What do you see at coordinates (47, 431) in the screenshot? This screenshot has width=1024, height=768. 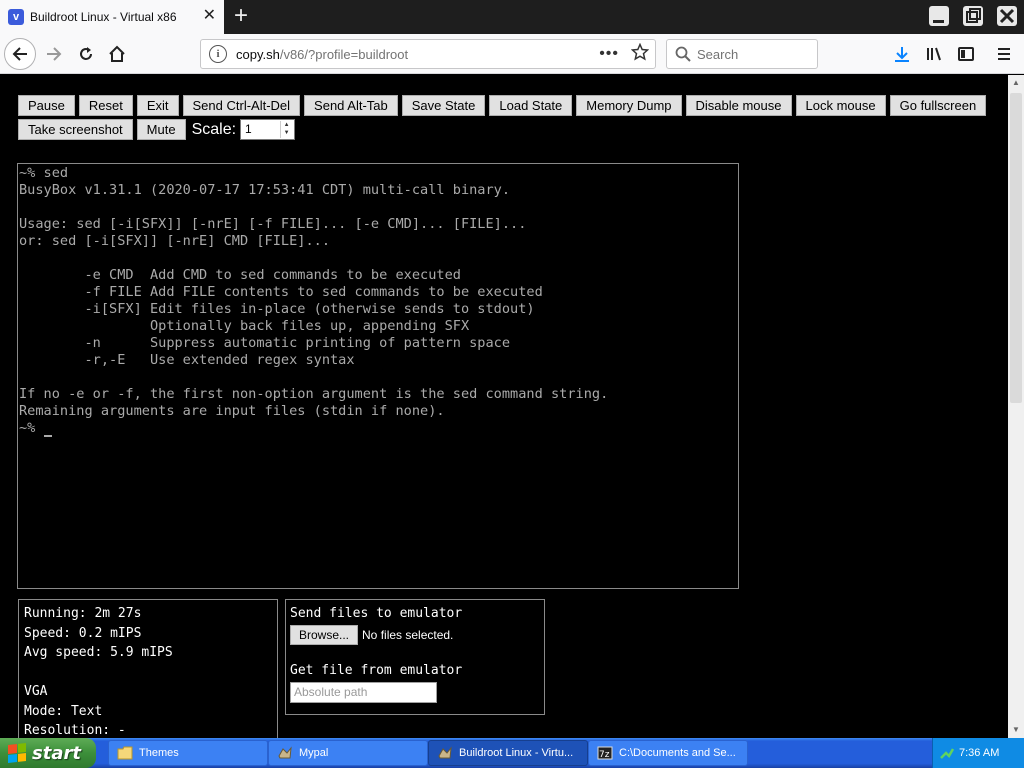 I see `terminal-cursor` at bounding box center [47, 431].